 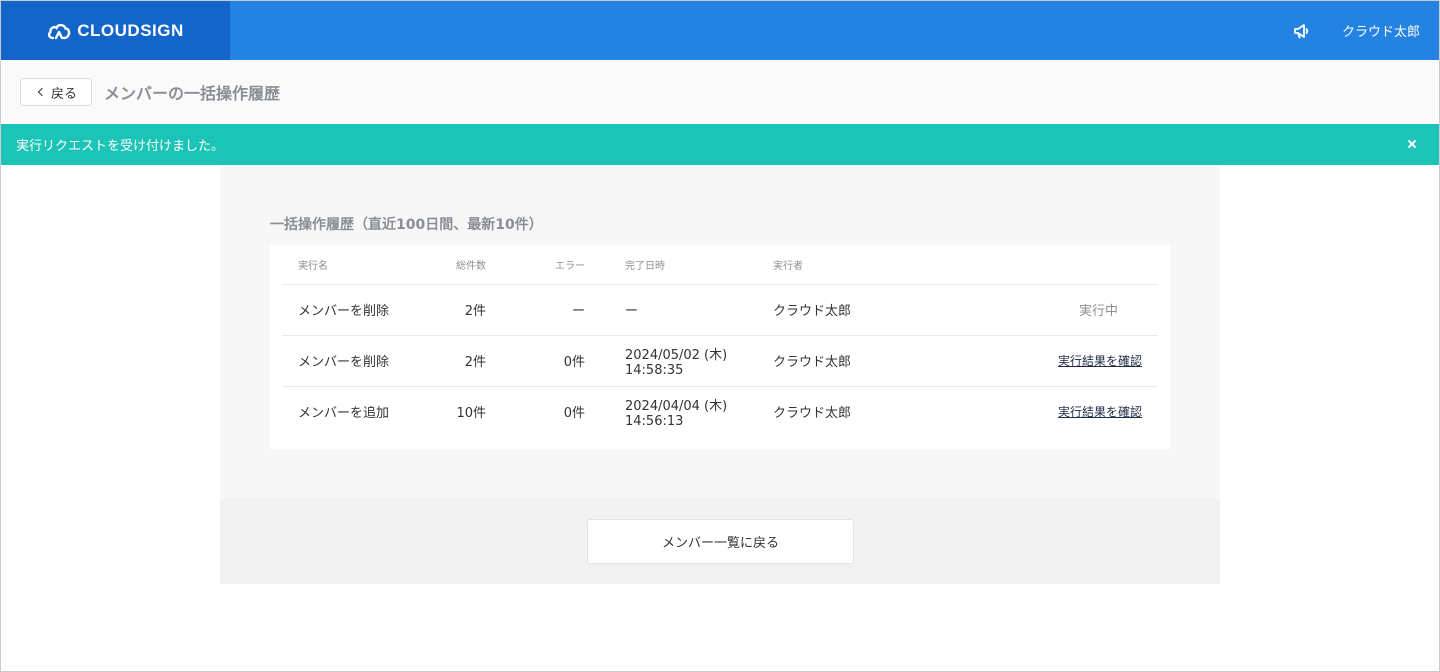 I want to click on return-to-member-list-button: メンバー一覧に戻る, so click(x=720, y=541).